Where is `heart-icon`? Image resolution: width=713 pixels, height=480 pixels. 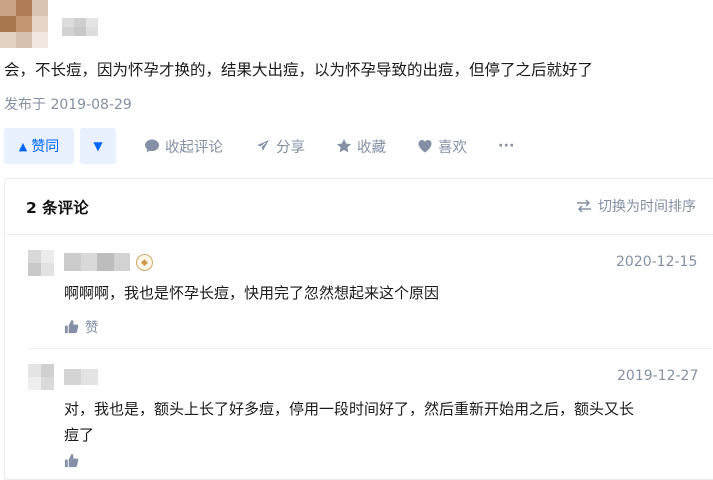 heart-icon is located at coordinates (425, 146).